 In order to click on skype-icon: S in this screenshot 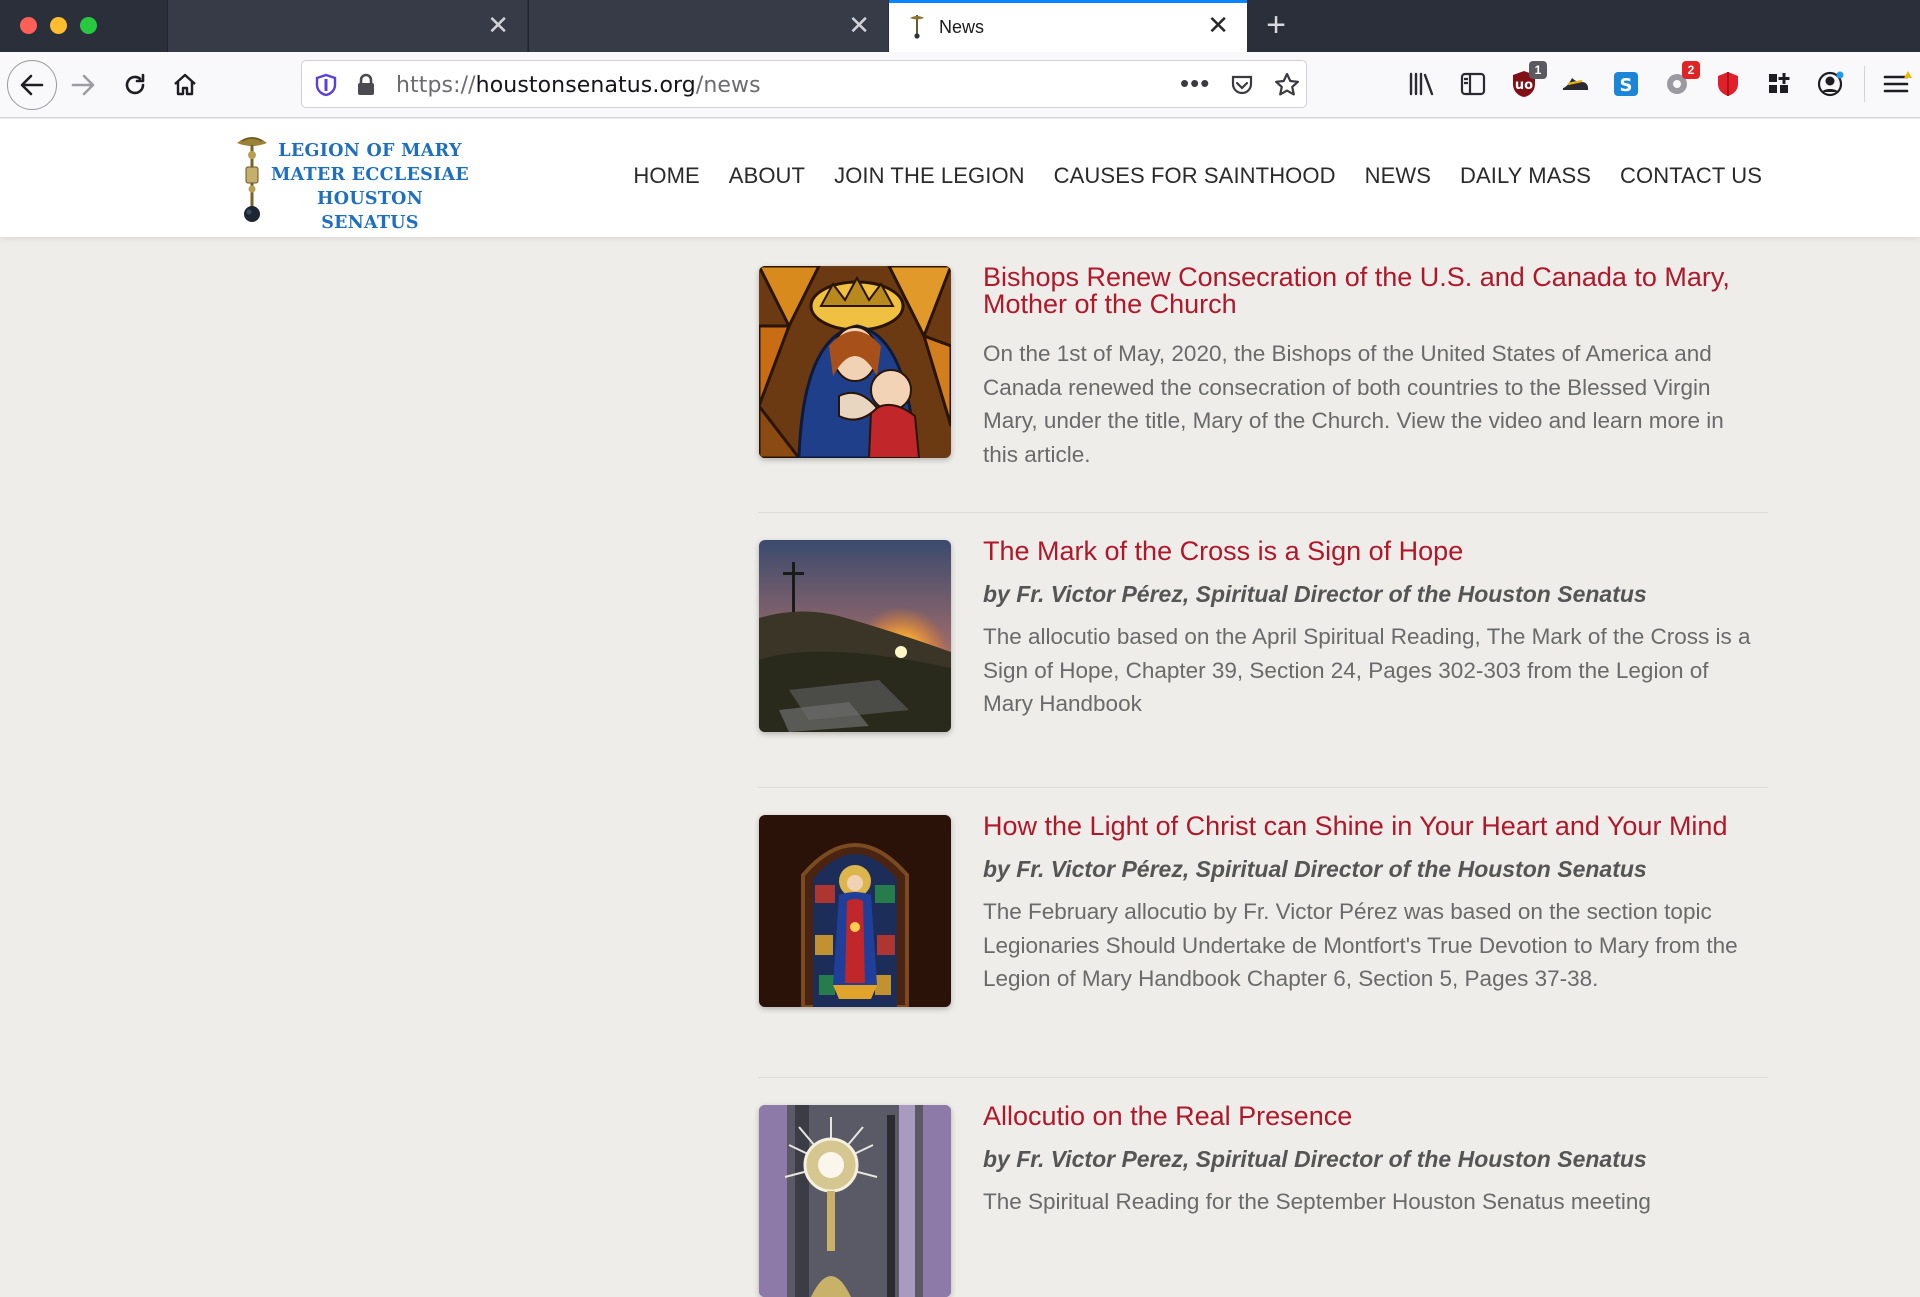, I will do `click(1626, 84)`.